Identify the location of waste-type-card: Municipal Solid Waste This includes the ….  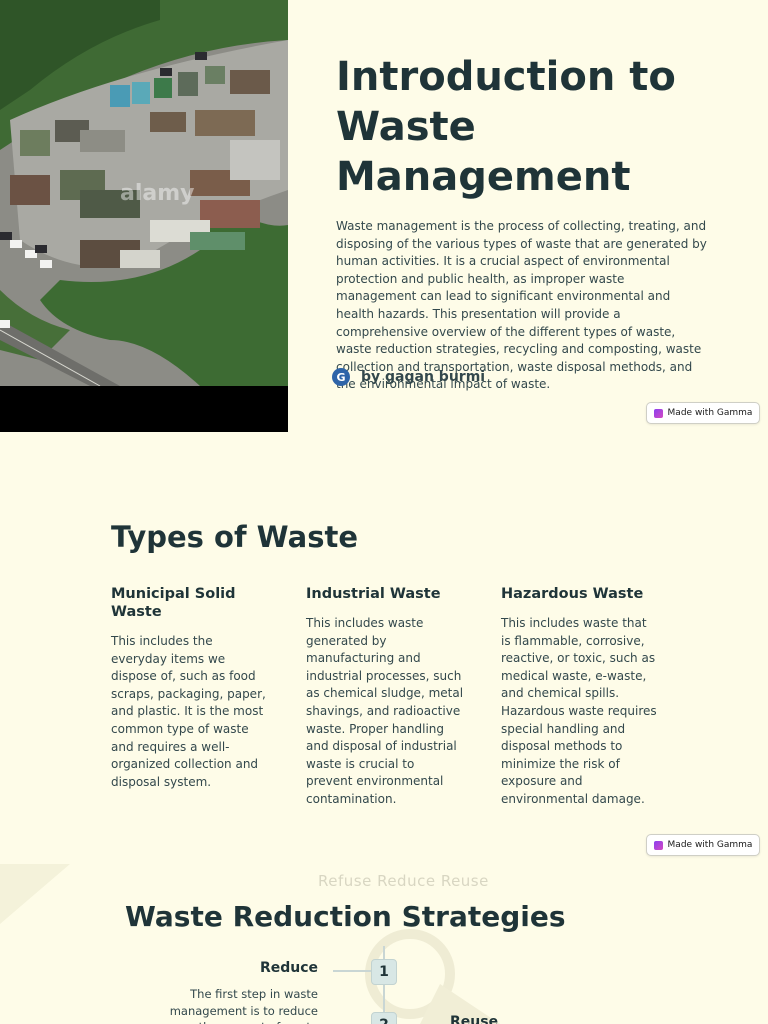
(190, 688).